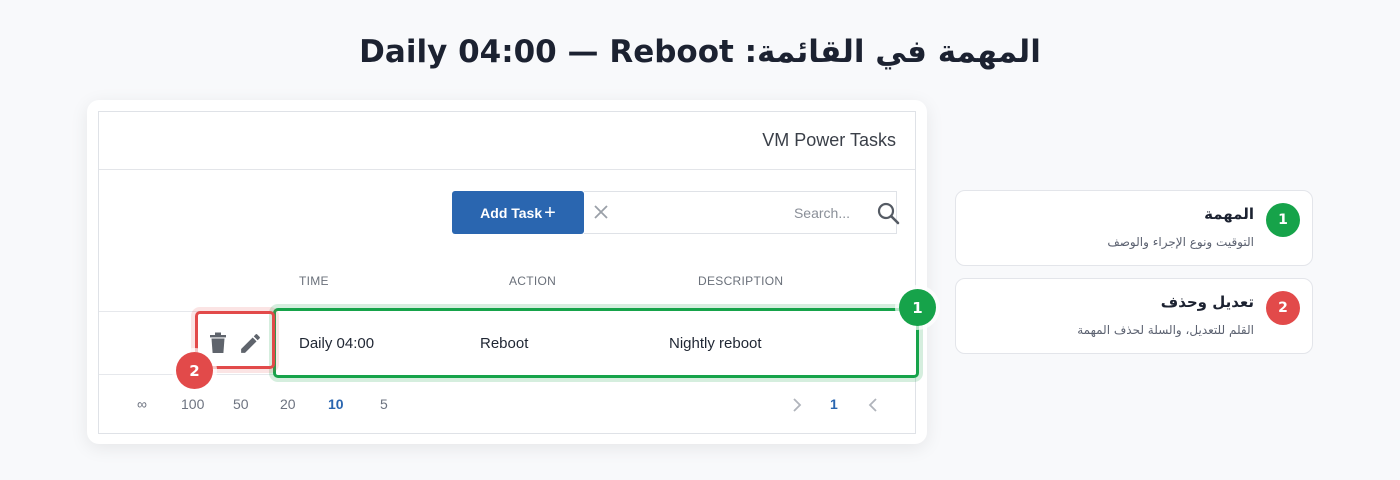 The height and width of the screenshot is (480, 1400). What do you see at coordinates (601, 212) in the screenshot?
I see `close-icon` at bounding box center [601, 212].